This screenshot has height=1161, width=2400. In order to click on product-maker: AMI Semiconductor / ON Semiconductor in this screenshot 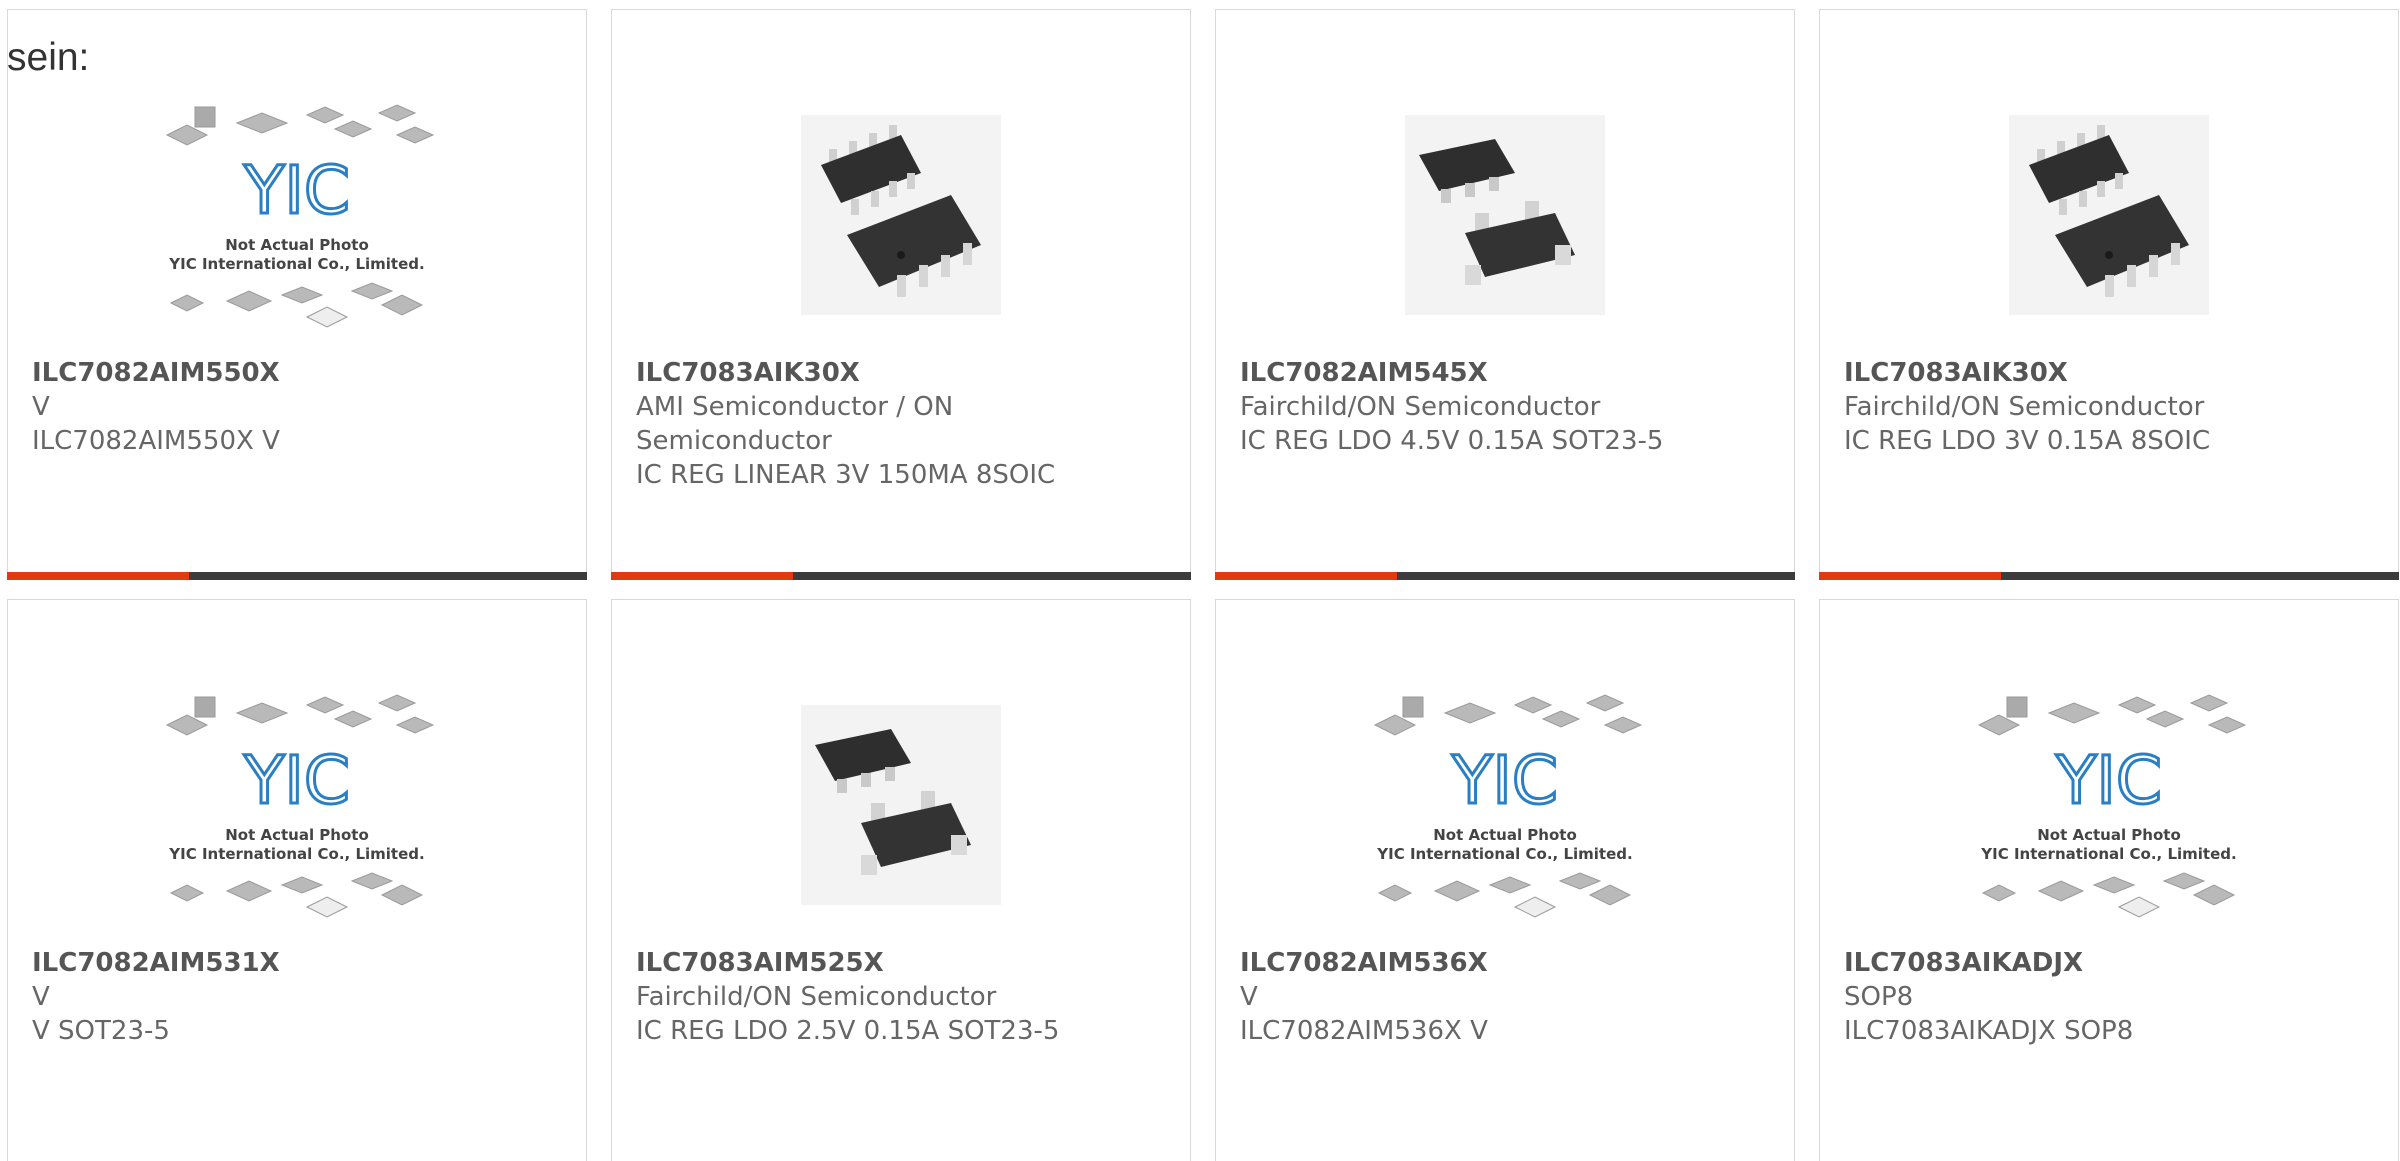, I will do `click(795, 424)`.